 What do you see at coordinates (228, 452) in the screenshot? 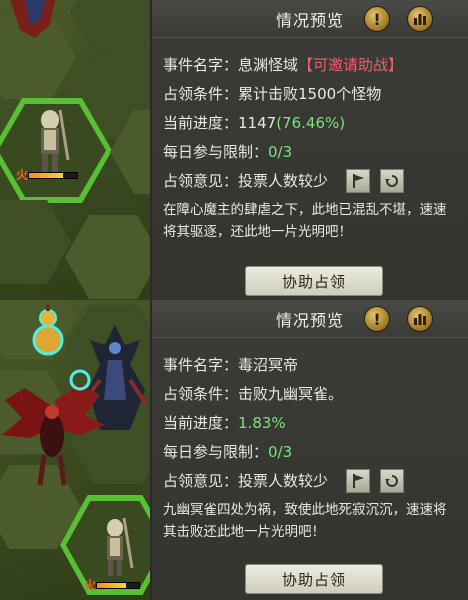
I see `daily-limit-row-2: 每日参与限制： 0/3` at bounding box center [228, 452].